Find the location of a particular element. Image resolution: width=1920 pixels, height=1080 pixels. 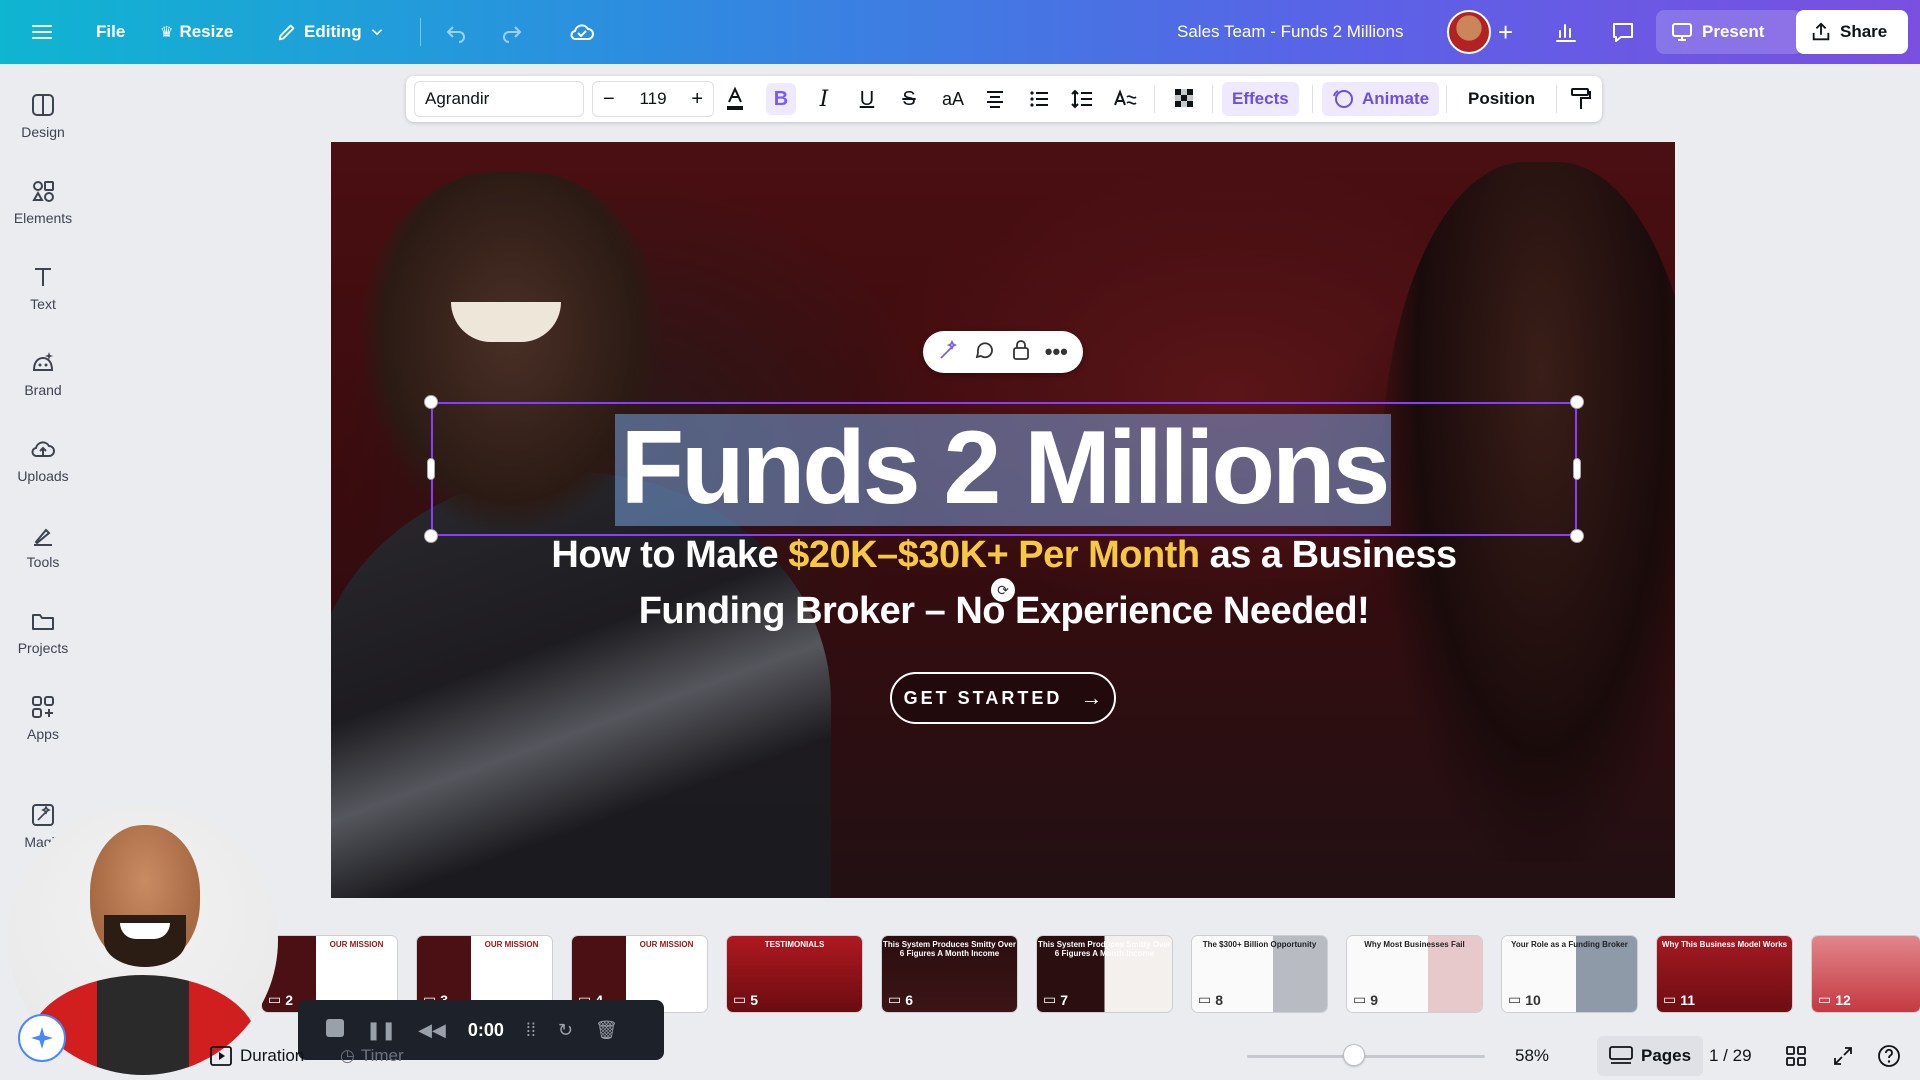

page-thumbnail: TESTIMONIALS ▭ 5 is located at coordinates (794, 974).